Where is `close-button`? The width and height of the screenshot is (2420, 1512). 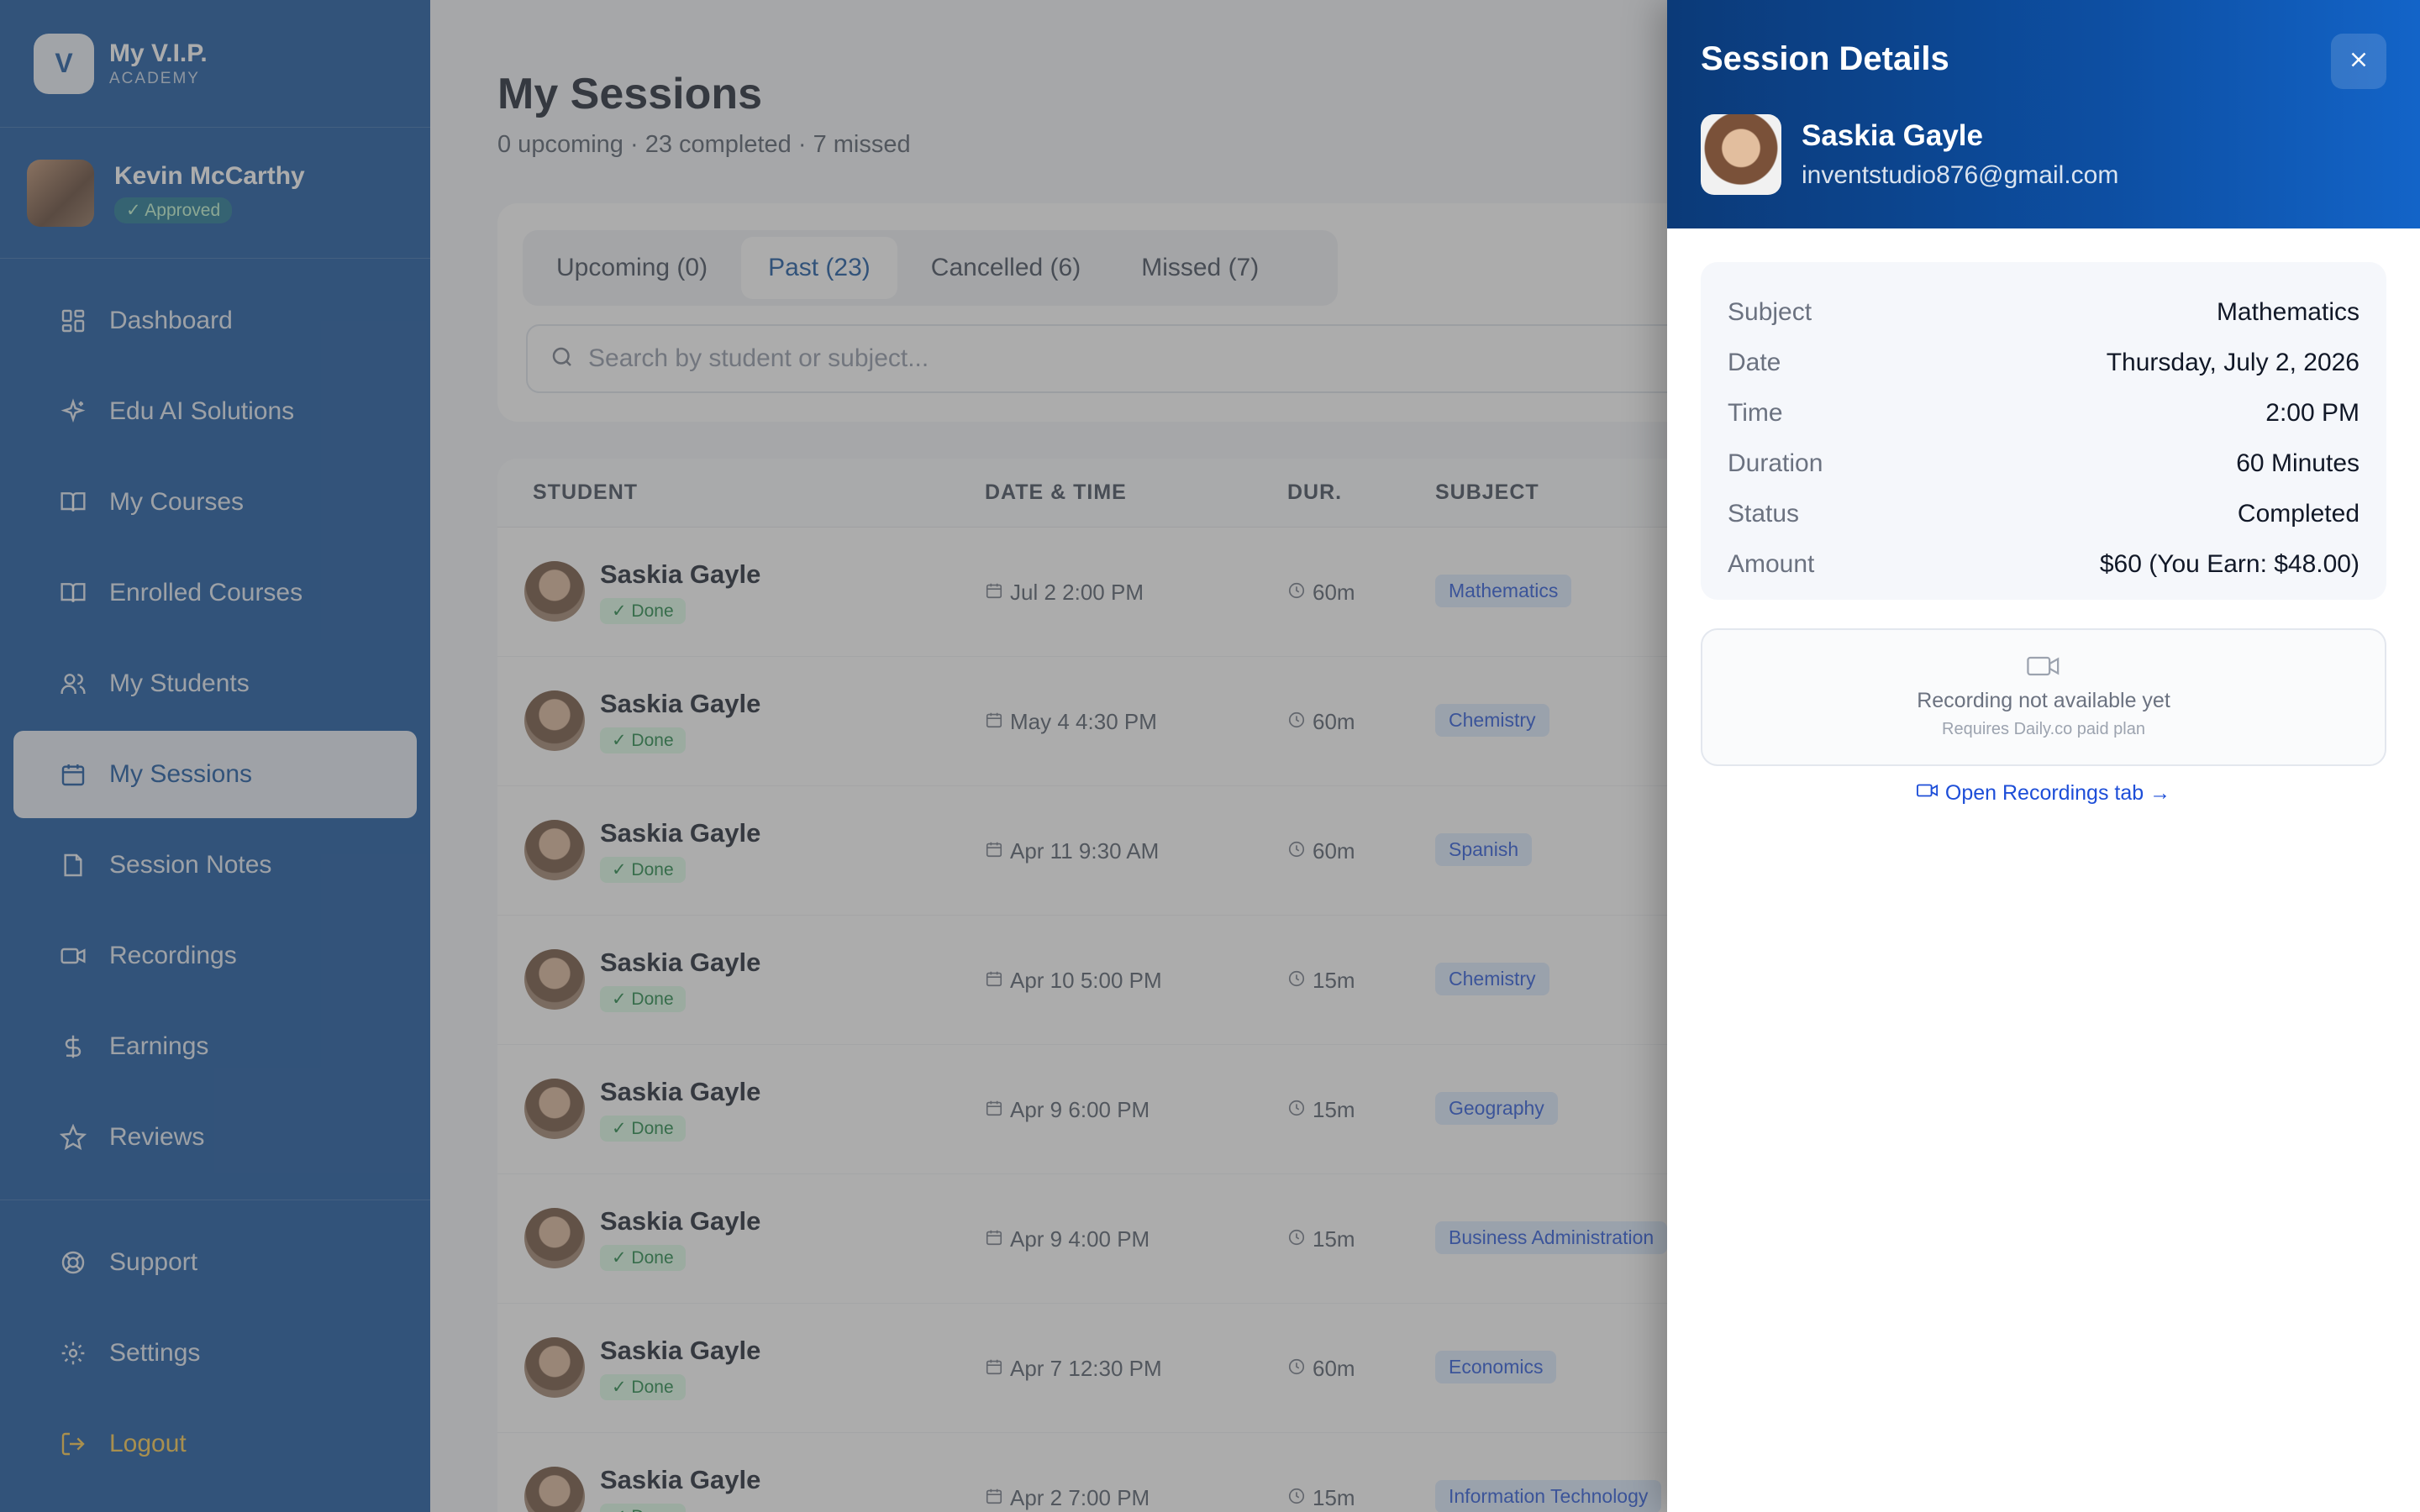 close-button is located at coordinates (2358, 61).